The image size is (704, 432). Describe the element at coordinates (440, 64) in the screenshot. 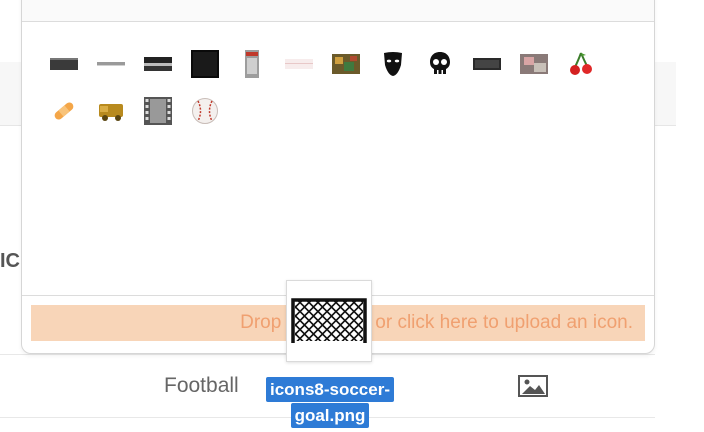

I see `skull-icon` at that location.